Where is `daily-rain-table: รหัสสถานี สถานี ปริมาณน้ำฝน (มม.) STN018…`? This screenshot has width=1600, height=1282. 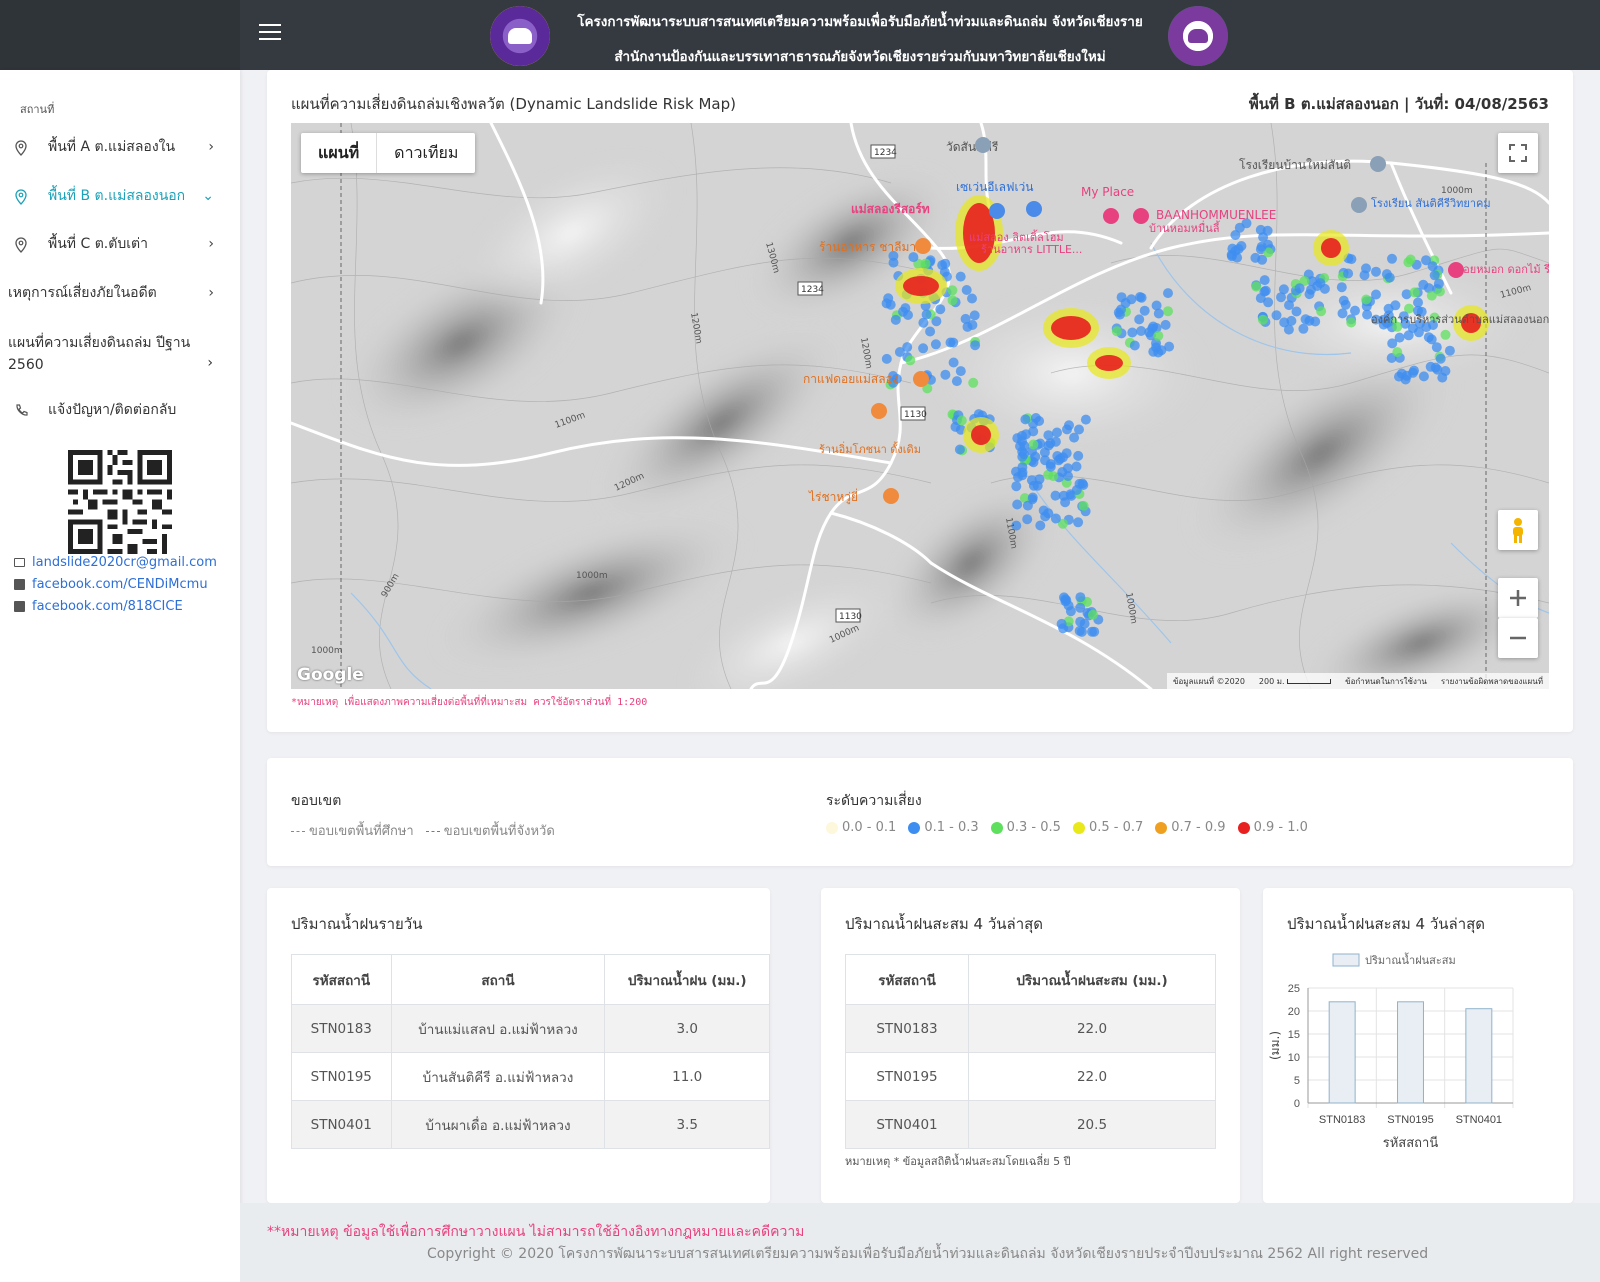
daily-rain-table: รหัสสถานี สถานี ปริมาณน้ำฝน (มม.) STN018… is located at coordinates (530, 1051).